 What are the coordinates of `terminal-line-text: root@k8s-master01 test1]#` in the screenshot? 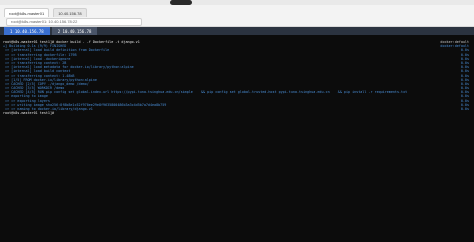 It's located at (29, 113).